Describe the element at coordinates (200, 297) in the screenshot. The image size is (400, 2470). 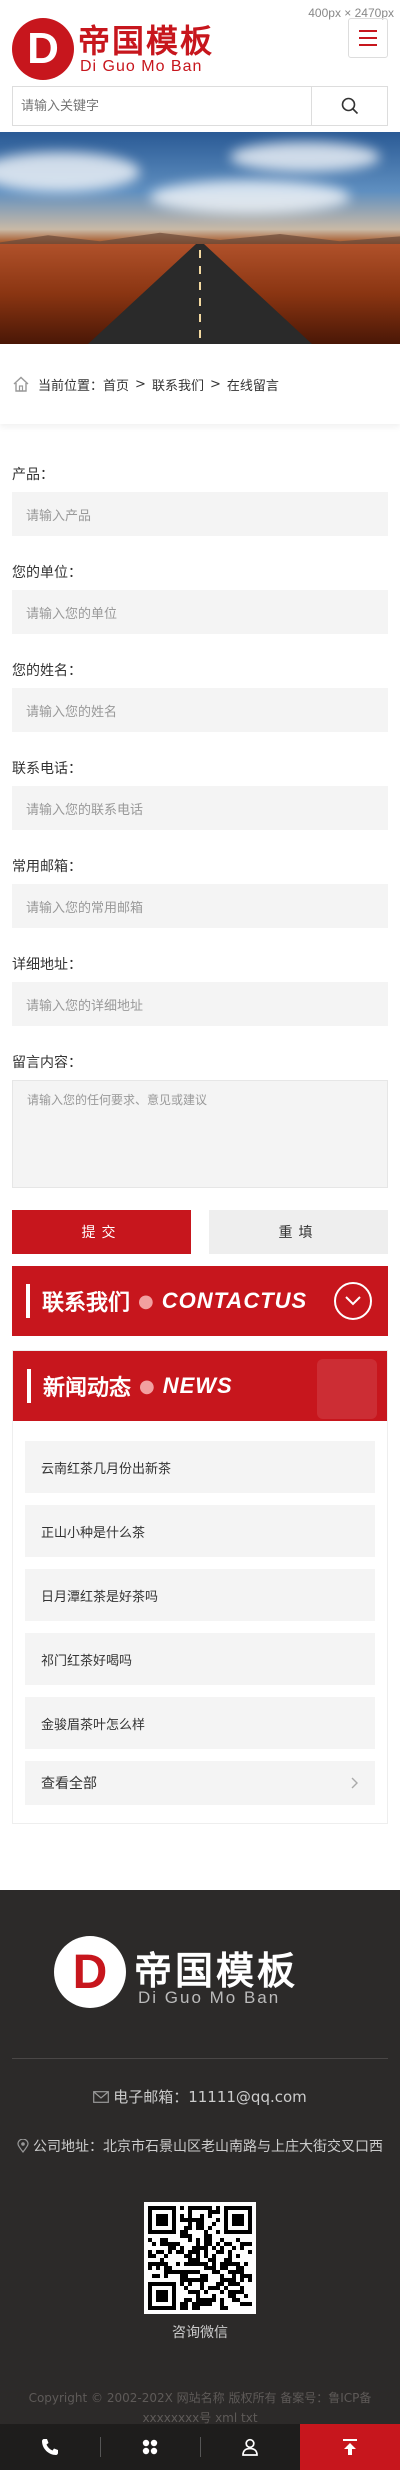
I see `road-line` at that location.